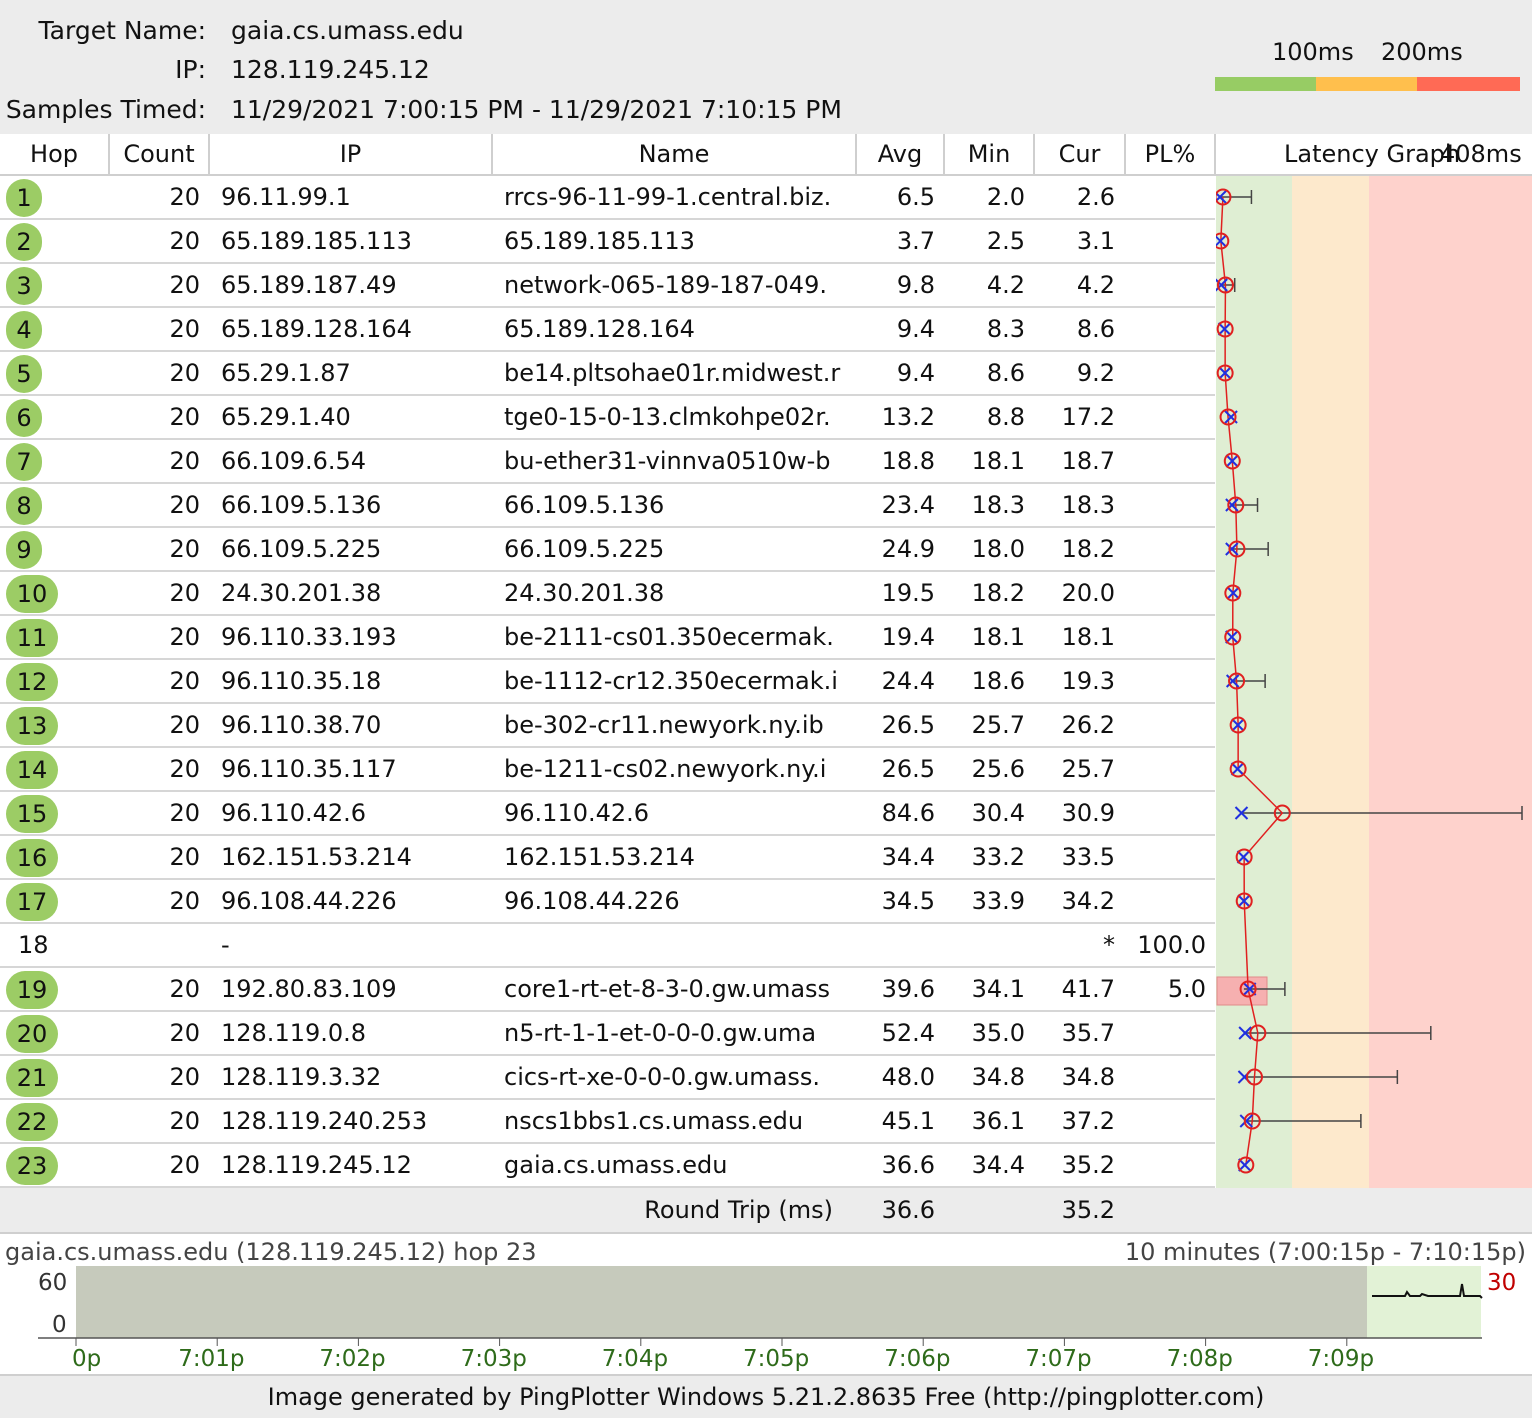 Image resolution: width=1532 pixels, height=1418 pixels. What do you see at coordinates (32, 858) in the screenshot?
I see `hop-badge: 16` at bounding box center [32, 858].